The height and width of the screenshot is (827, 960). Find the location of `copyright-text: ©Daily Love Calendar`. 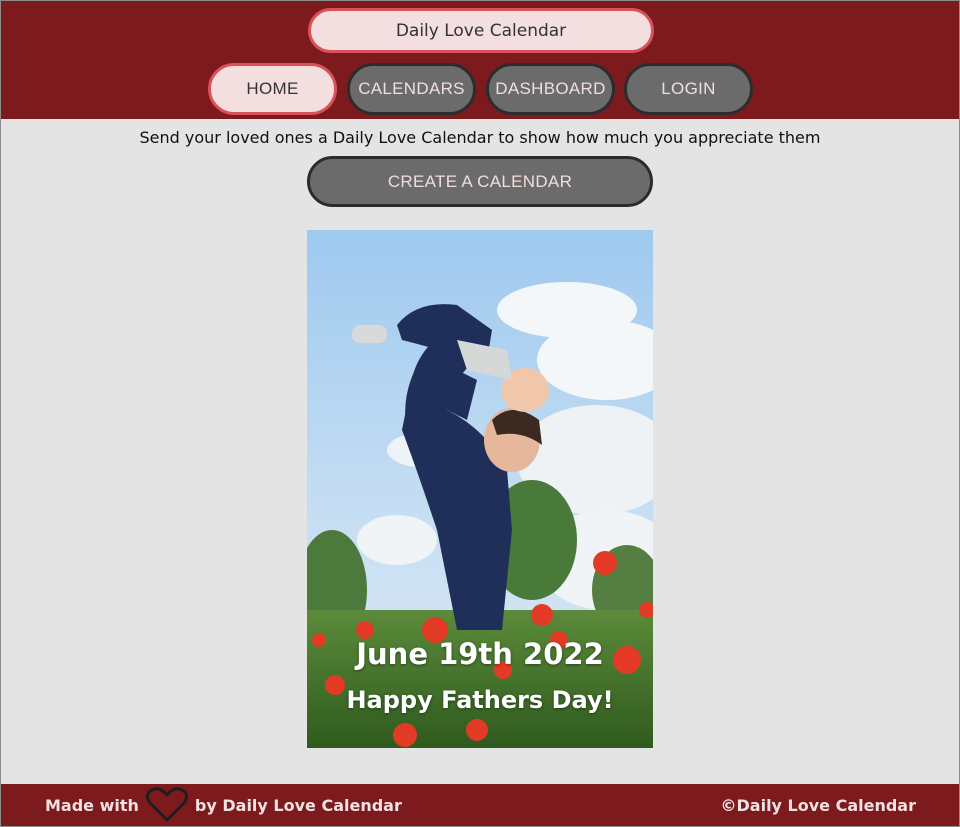

copyright-text: ©Daily Love Calendar is located at coordinates (818, 805).